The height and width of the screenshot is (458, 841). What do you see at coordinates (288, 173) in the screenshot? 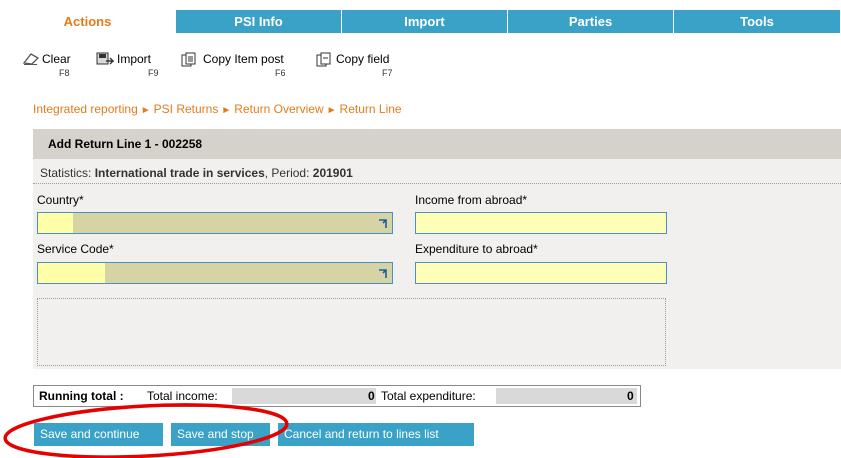
I see `period-label: , Period:` at bounding box center [288, 173].